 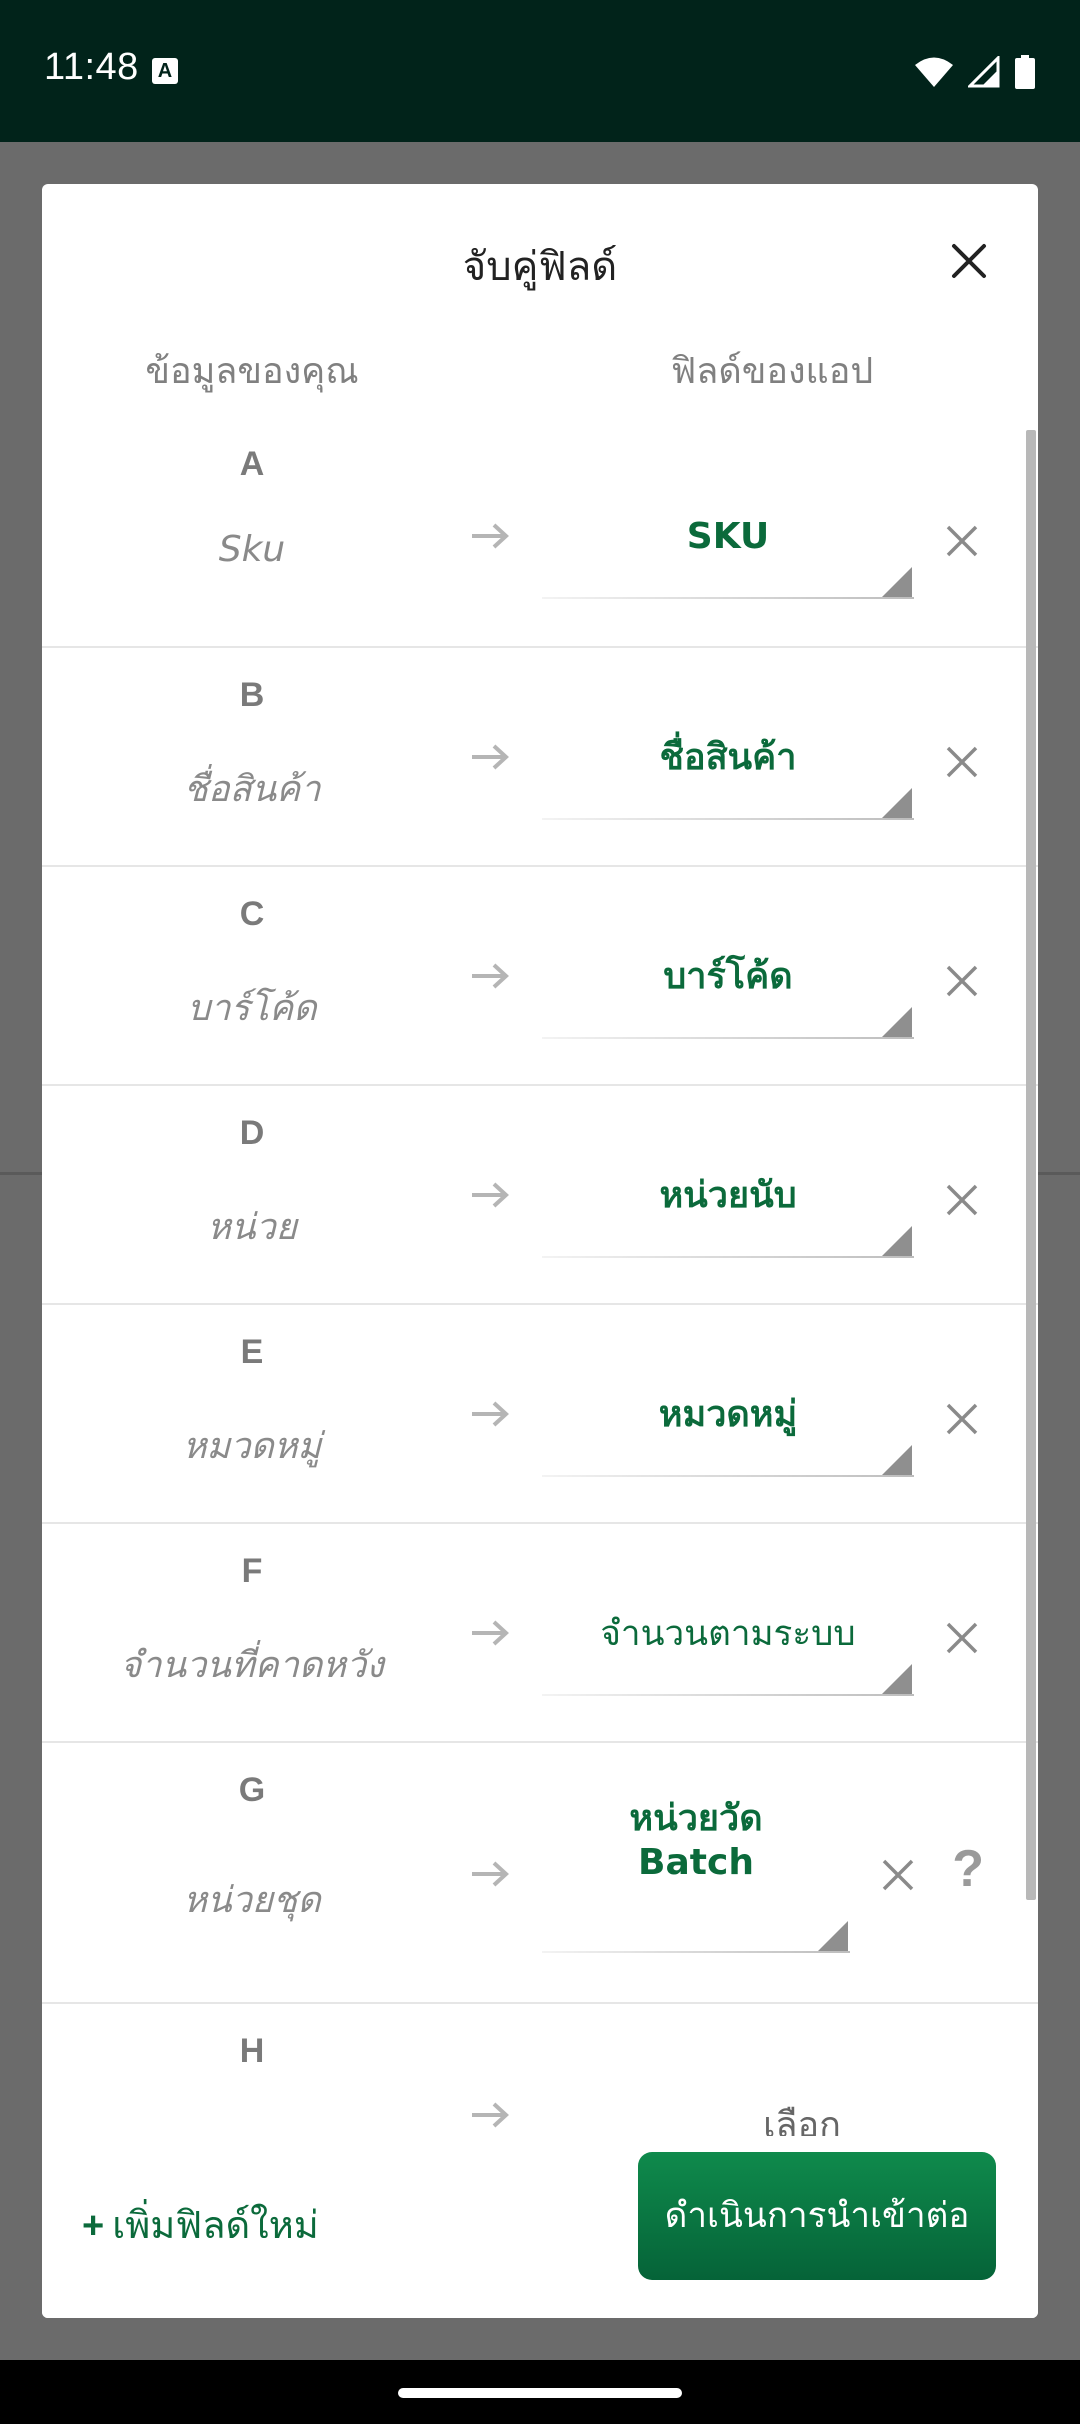 I want to click on source-column-name: หน่วย, so click(x=252, y=1227).